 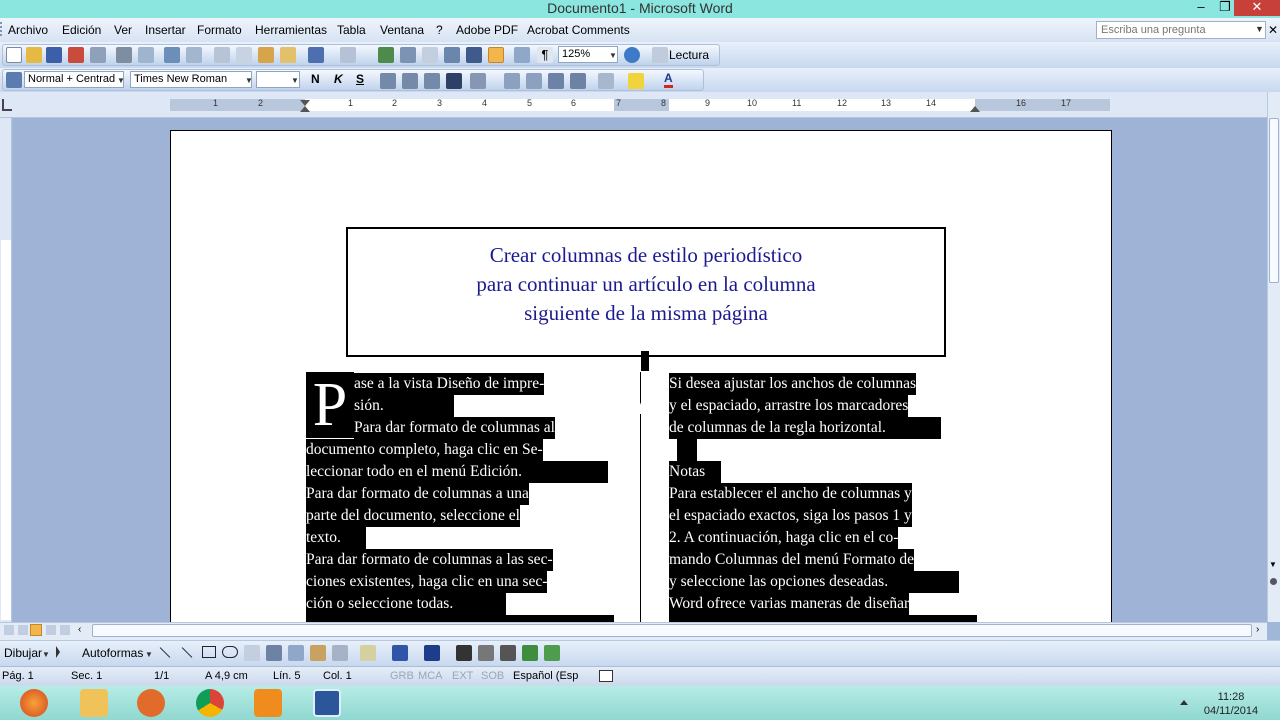 I want to click on outline-view-icon, so click(x=51, y=630).